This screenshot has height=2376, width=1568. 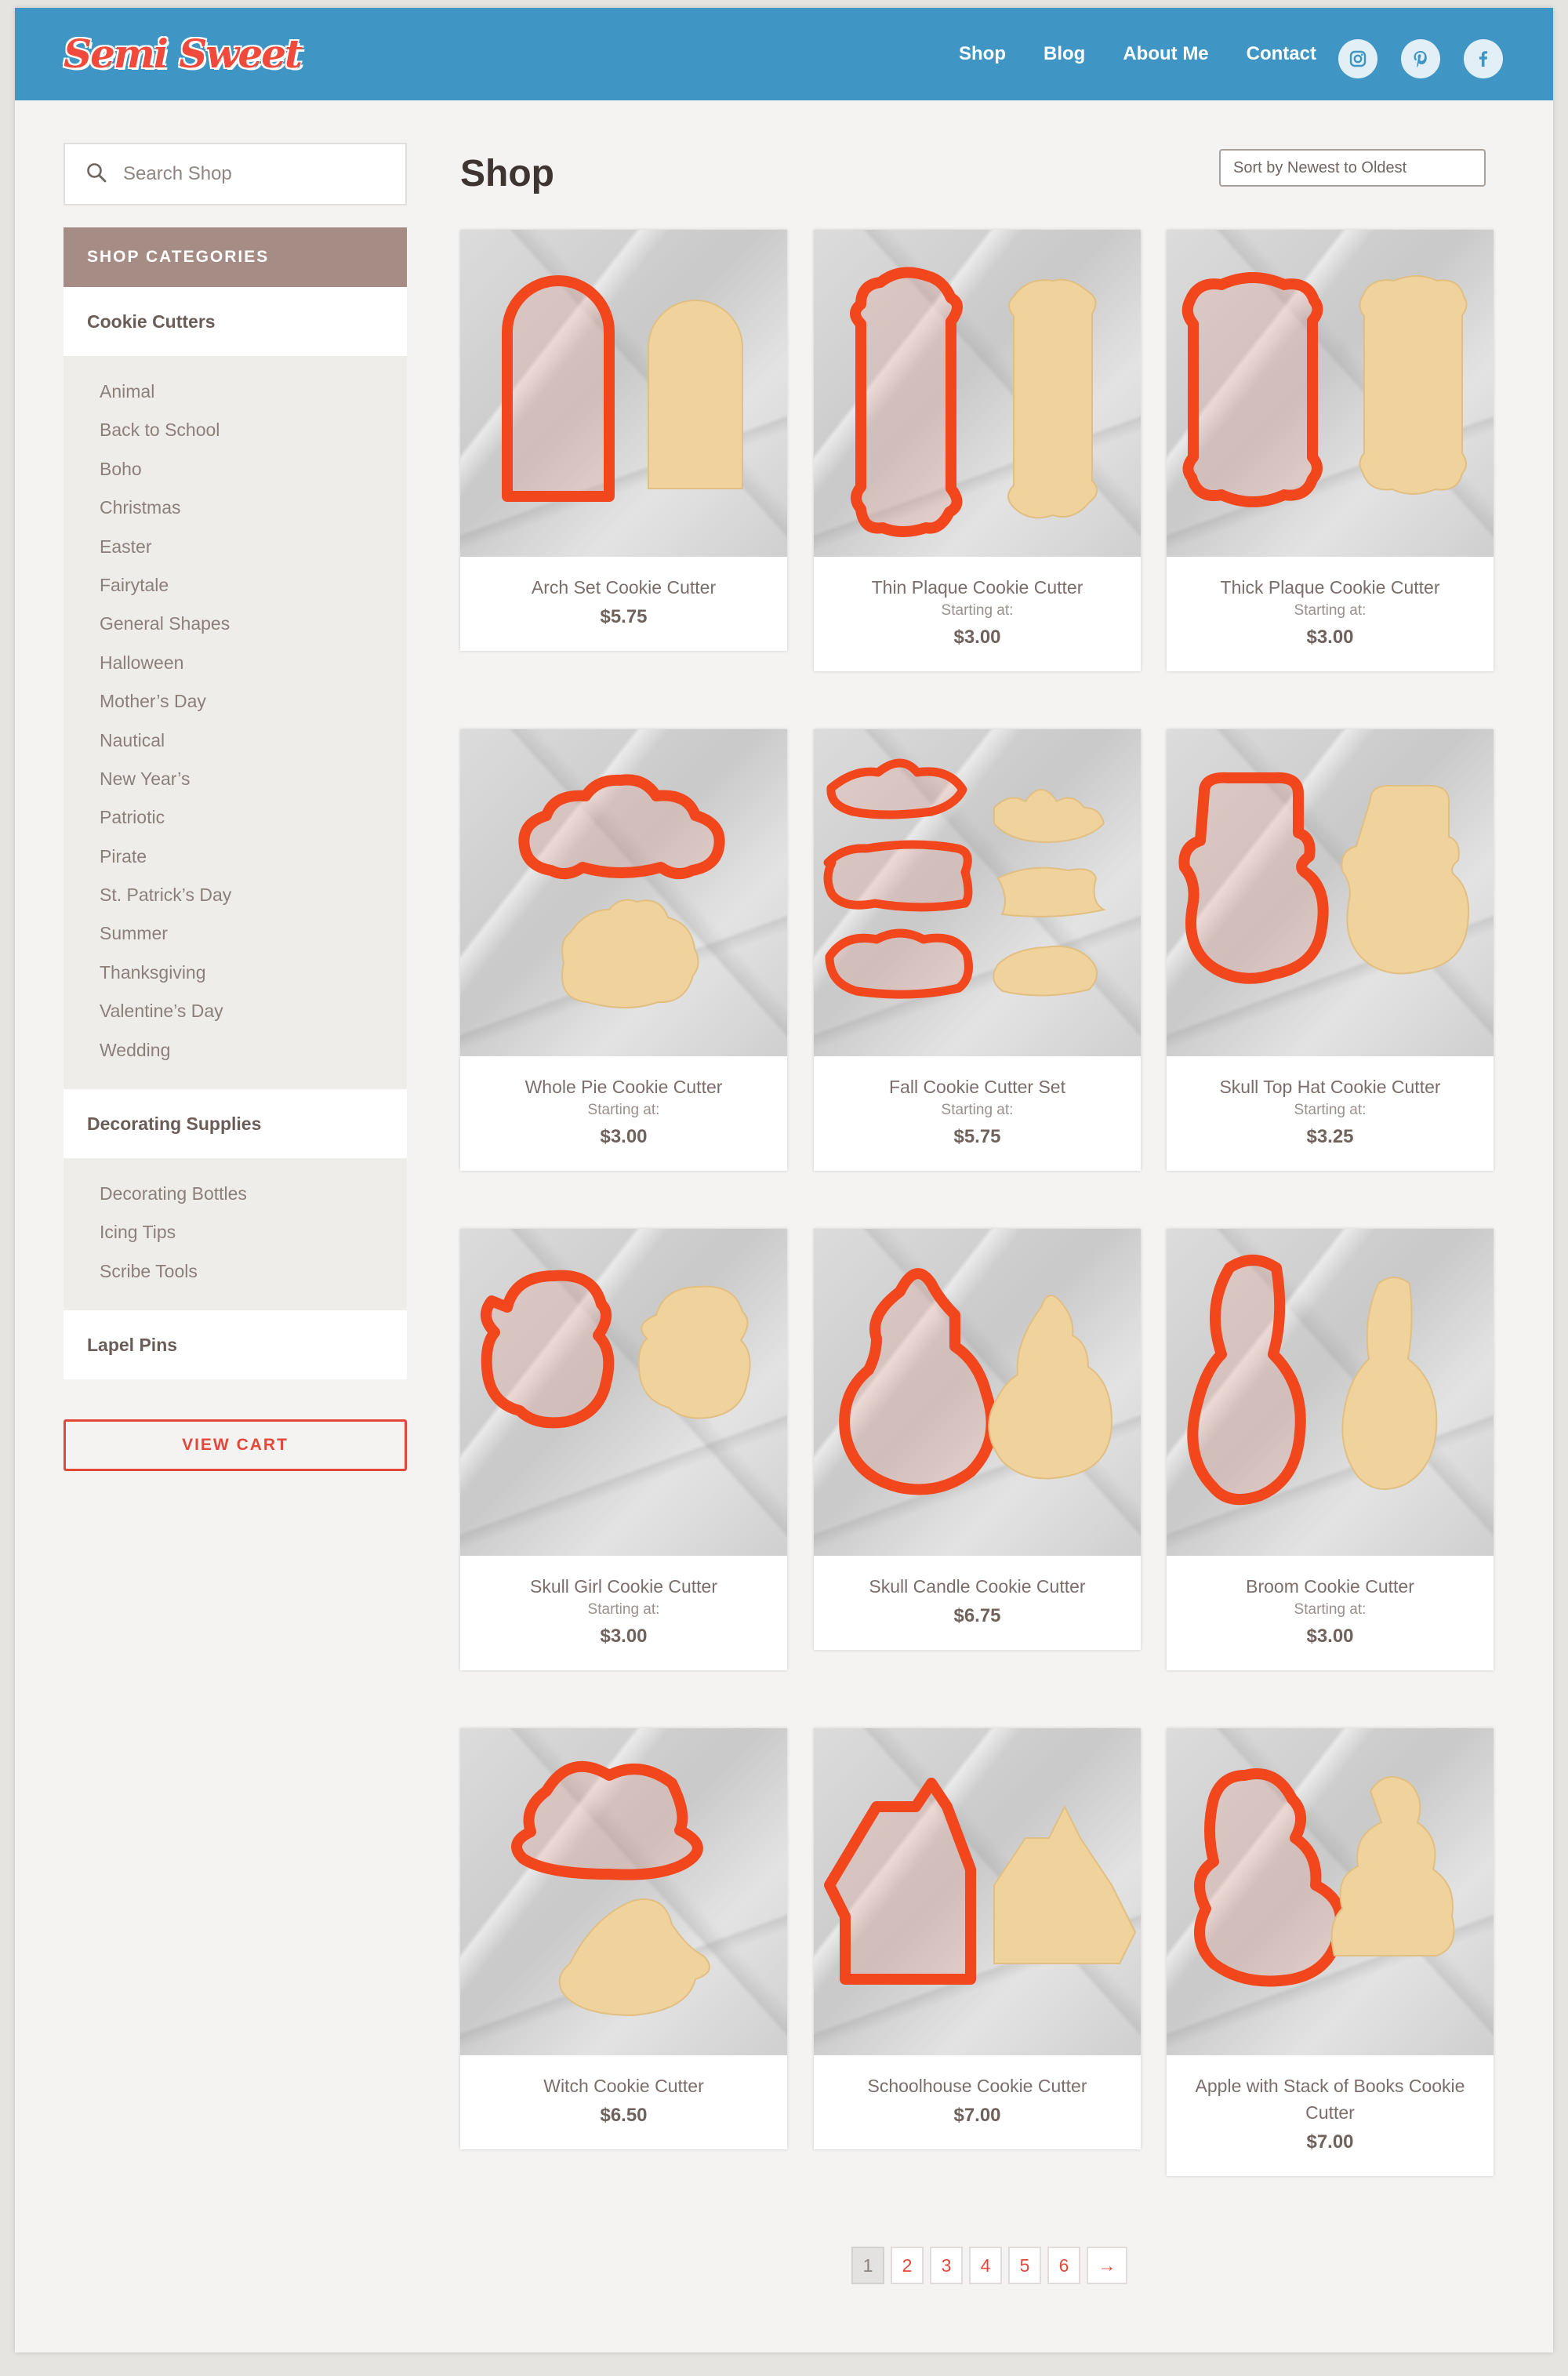 What do you see at coordinates (96, 175) in the screenshot?
I see `search-icon` at bounding box center [96, 175].